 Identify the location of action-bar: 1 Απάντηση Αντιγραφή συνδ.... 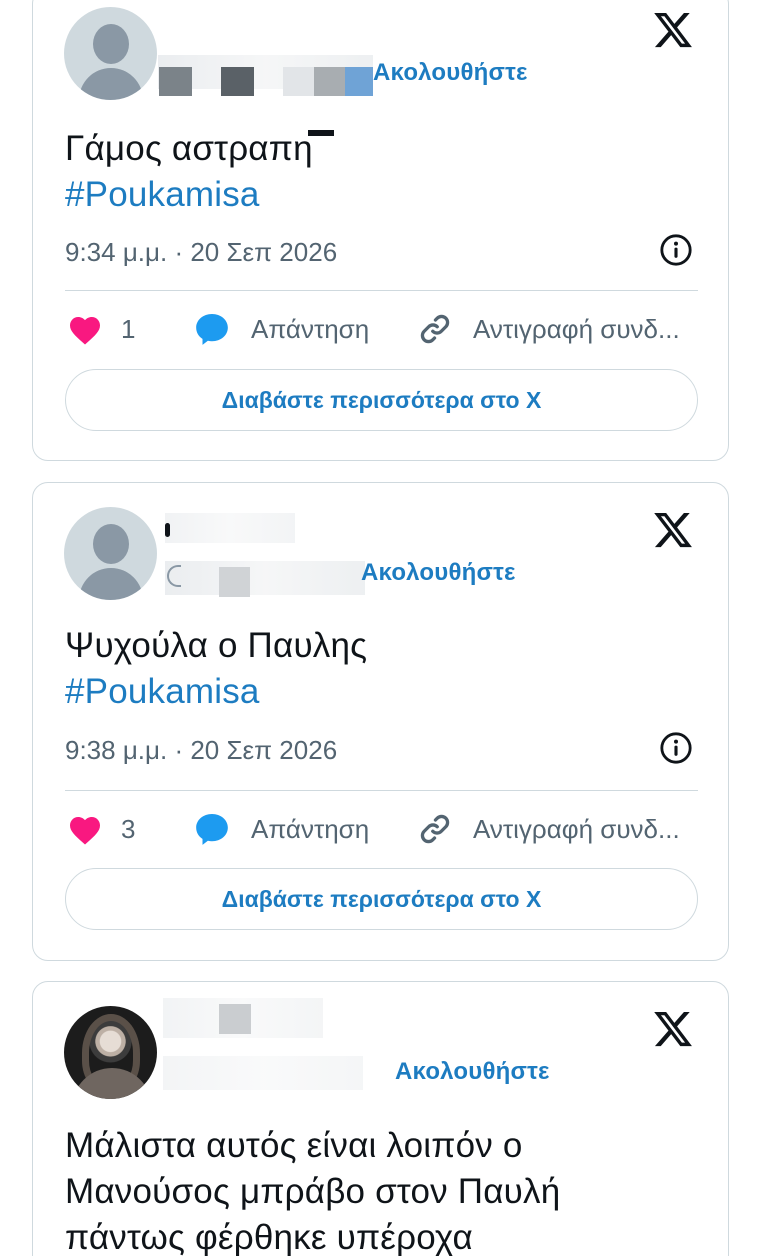
(381, 329).